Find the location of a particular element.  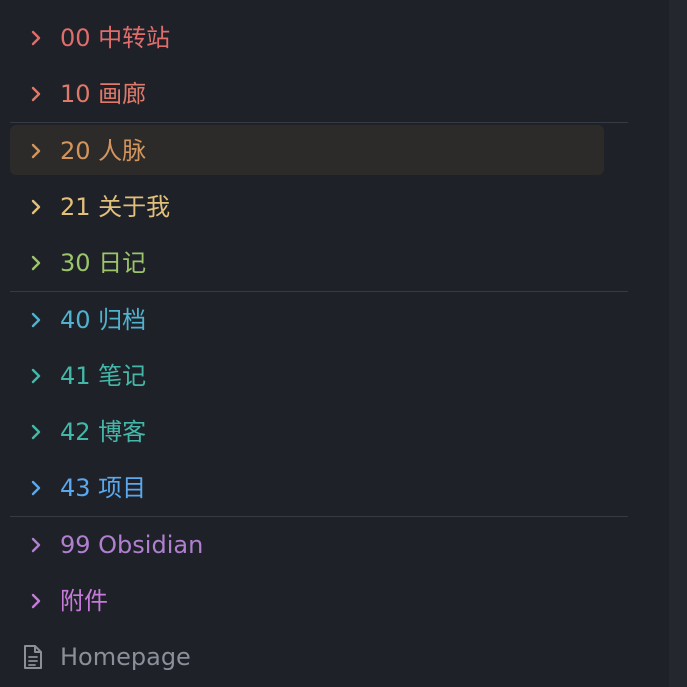

folder-21: 21 关于我 is located at coordinates (334, 207).